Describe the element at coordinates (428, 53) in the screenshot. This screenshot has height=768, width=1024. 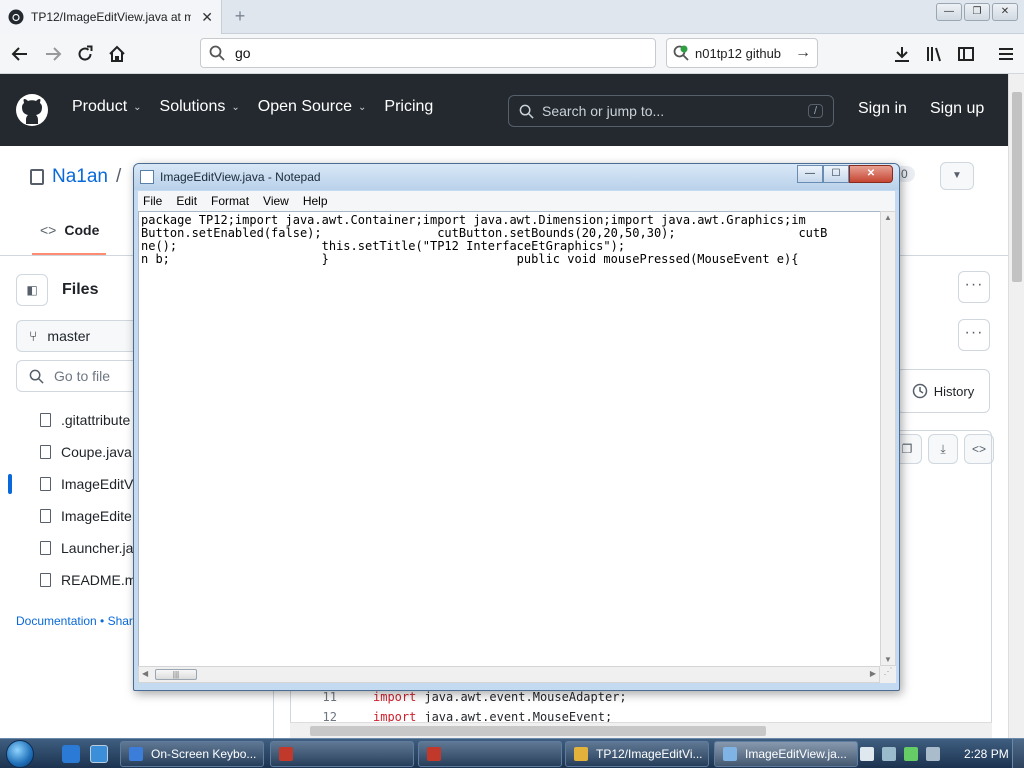
I see `address-bar: go` at that location.